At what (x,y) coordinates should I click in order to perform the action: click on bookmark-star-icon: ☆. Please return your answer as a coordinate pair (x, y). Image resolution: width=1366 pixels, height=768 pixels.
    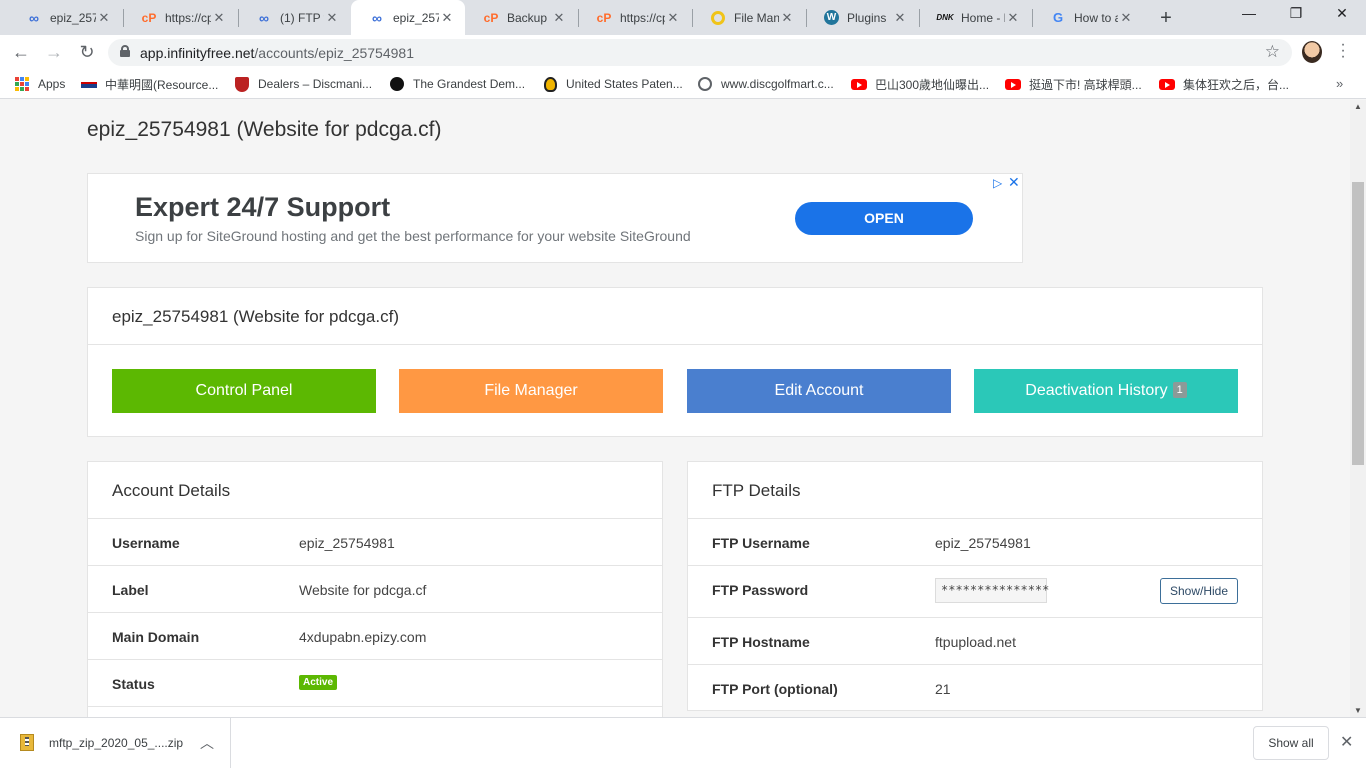
    Looking at the image, I should click on (1272, 52).